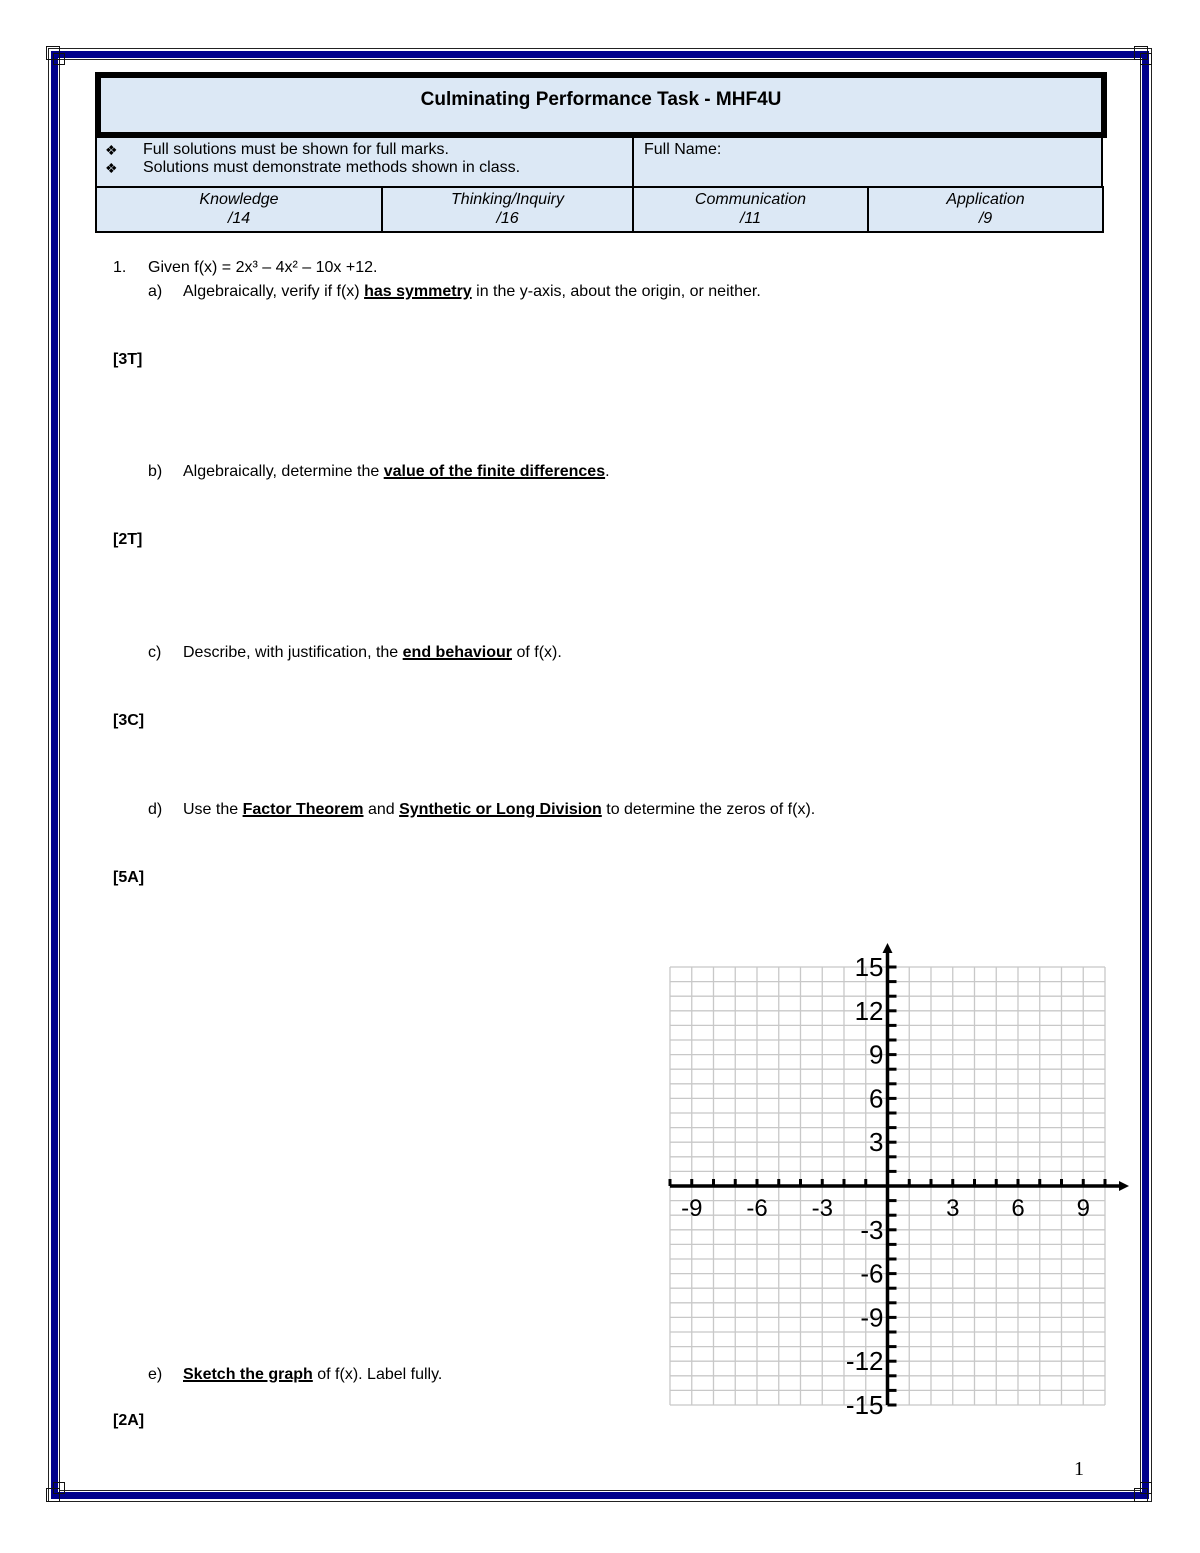 Image resolution: width=1200 pixels, height=1553 pixels. Describe the element at coordinates (898, 1175) in the screenshot. I see `axes` at that location.